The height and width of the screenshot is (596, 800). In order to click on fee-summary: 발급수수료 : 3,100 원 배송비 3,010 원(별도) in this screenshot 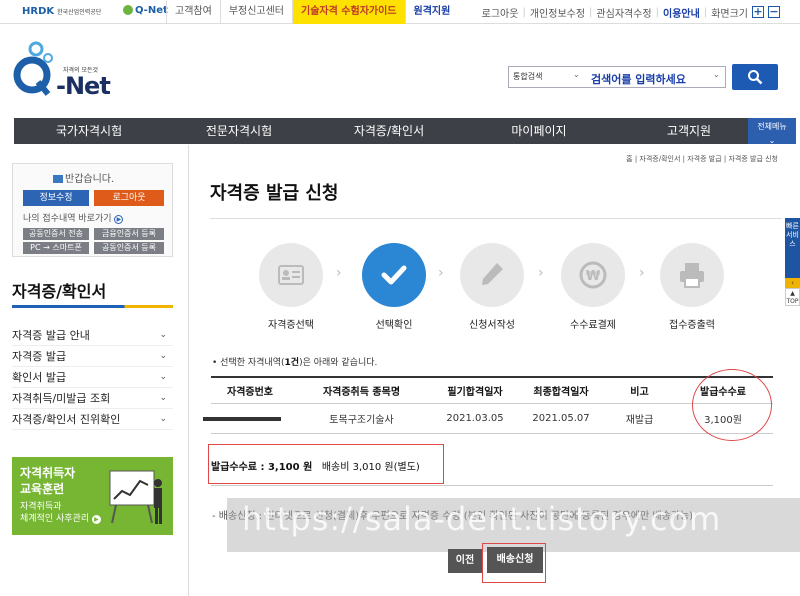, I will do `click(315, 465)`.